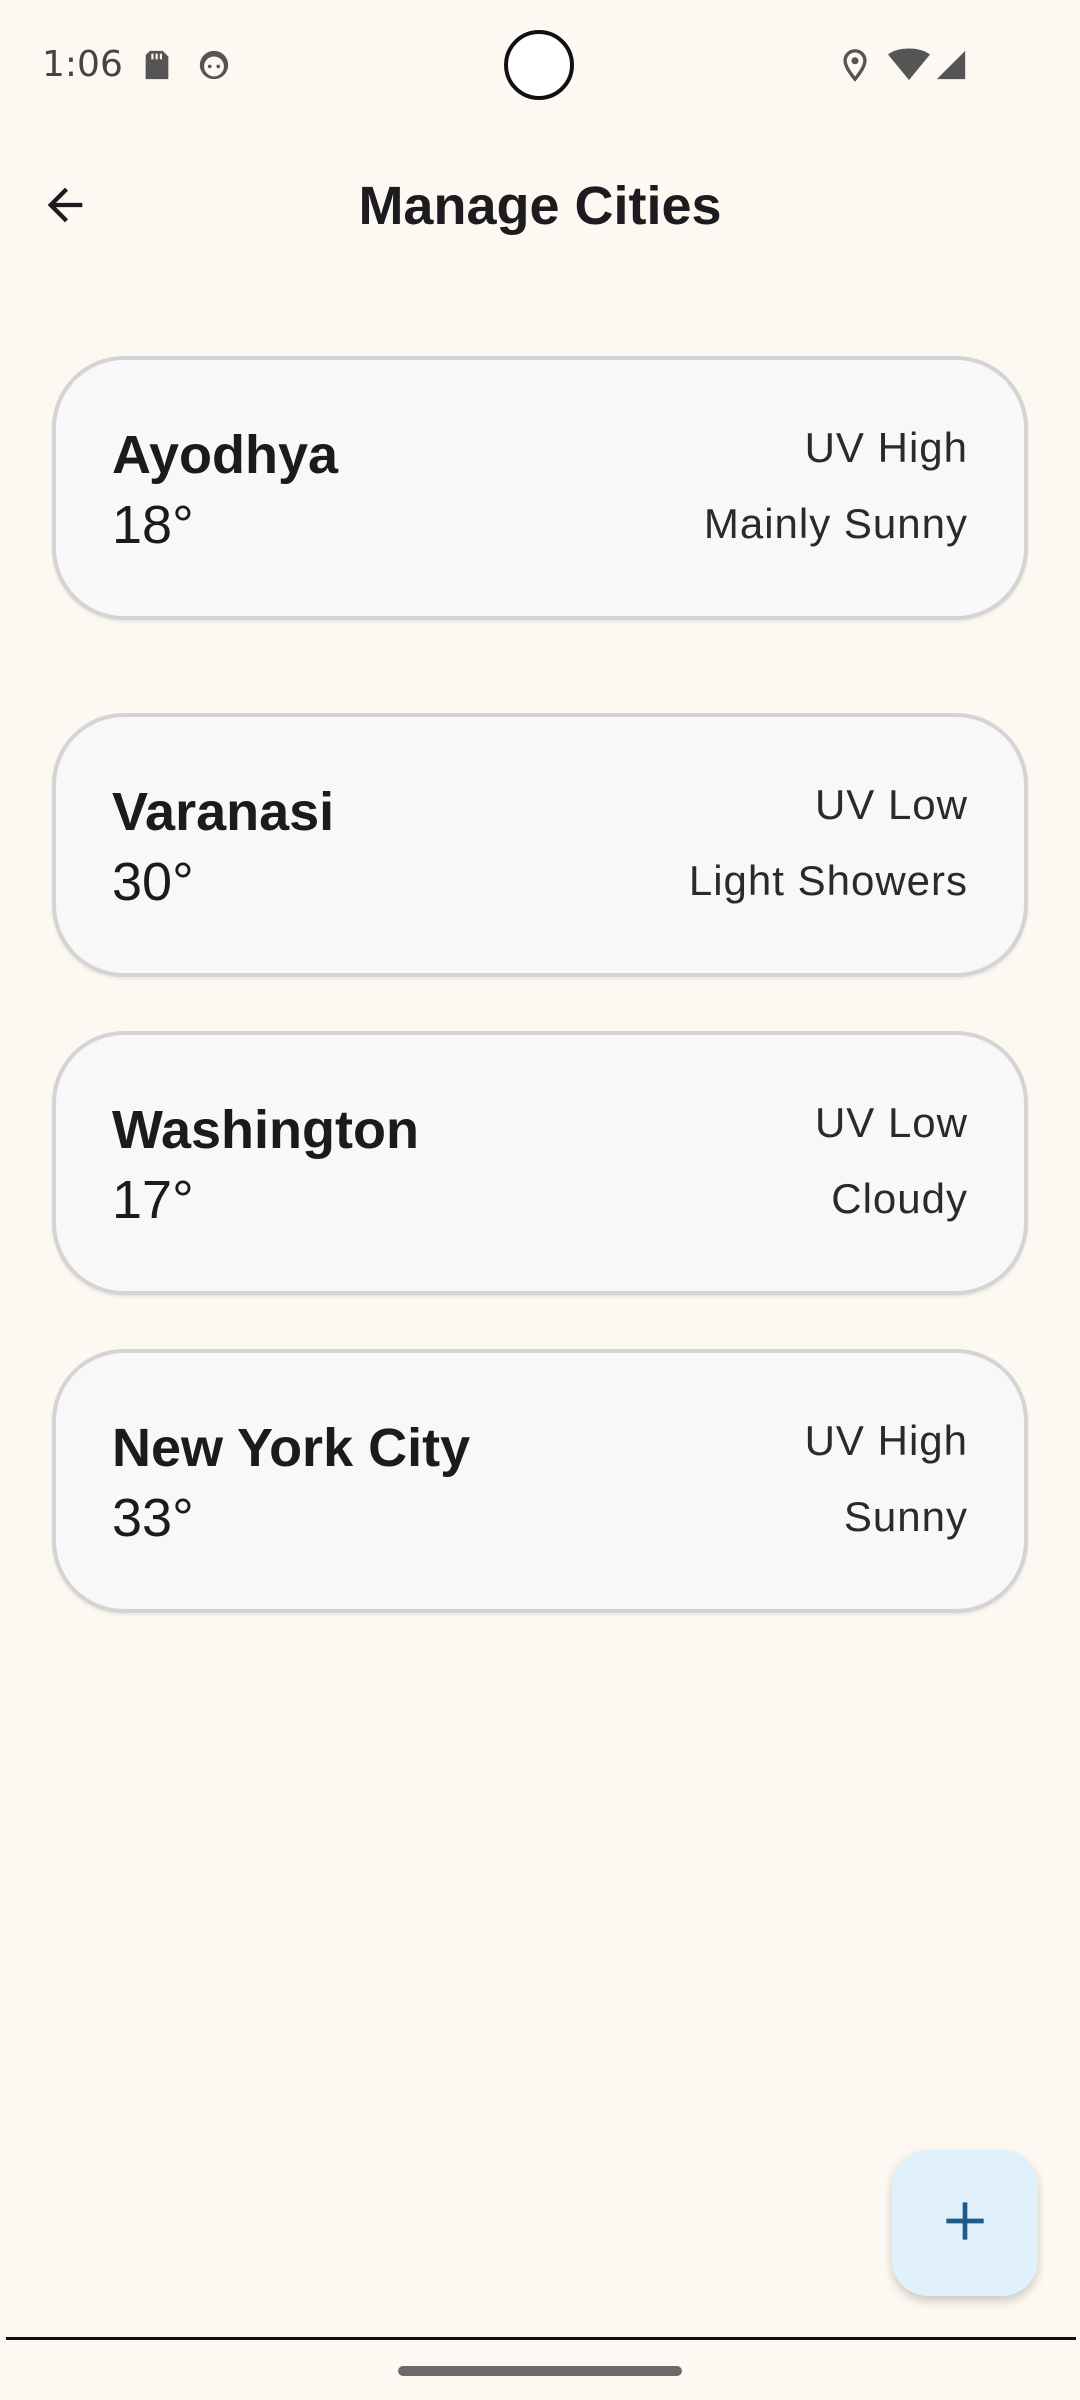 This screenshot has width=1080, height=2400. Describe the element at coordinates (153, 1200) in the screenshot. I see `city-temperature: 17°` at that location.